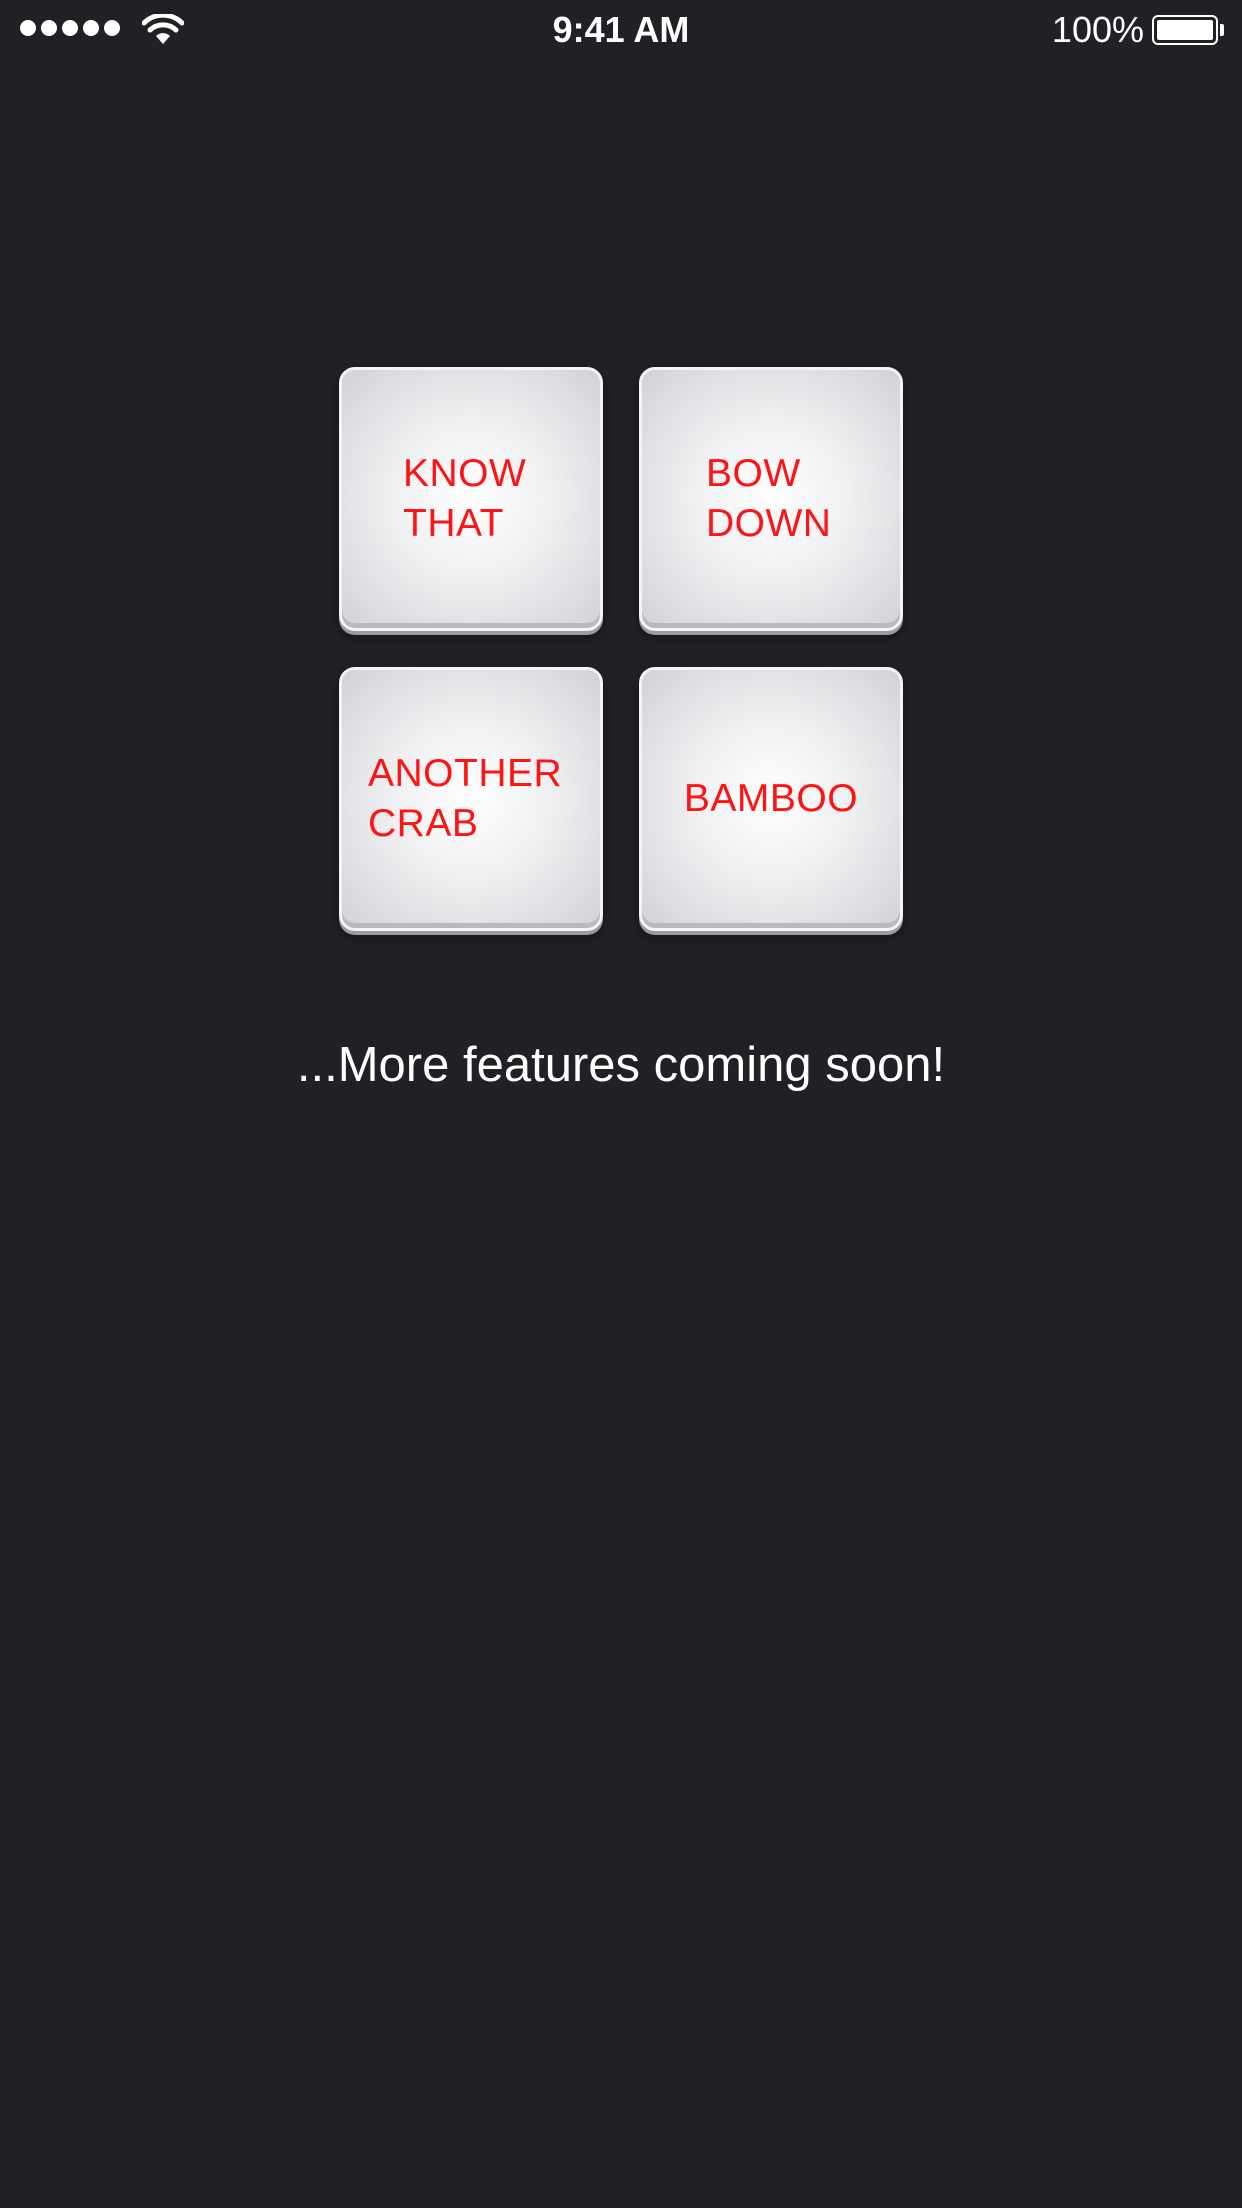  What do you see at coordinates (453, 523) in the screenshot?
I see `label-line: THAT` at bounding box center [453, 523].